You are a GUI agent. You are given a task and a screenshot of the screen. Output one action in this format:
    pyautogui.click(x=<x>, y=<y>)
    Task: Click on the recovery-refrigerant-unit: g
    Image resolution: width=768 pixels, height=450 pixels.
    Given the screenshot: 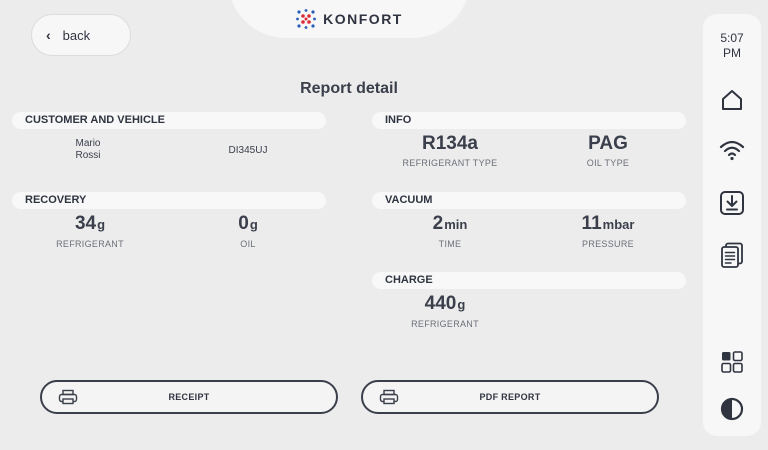 What is the action you would take?
    pyautogui.click(x=101, y=224)
    